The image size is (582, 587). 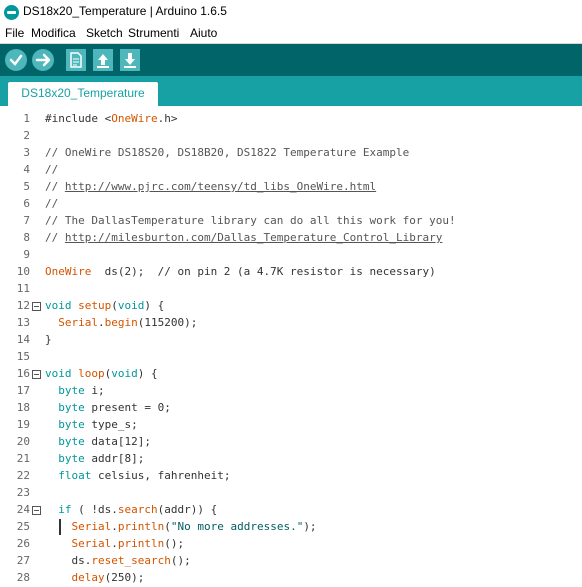 I want to click on code-token: ., so click(x=114, y=526).